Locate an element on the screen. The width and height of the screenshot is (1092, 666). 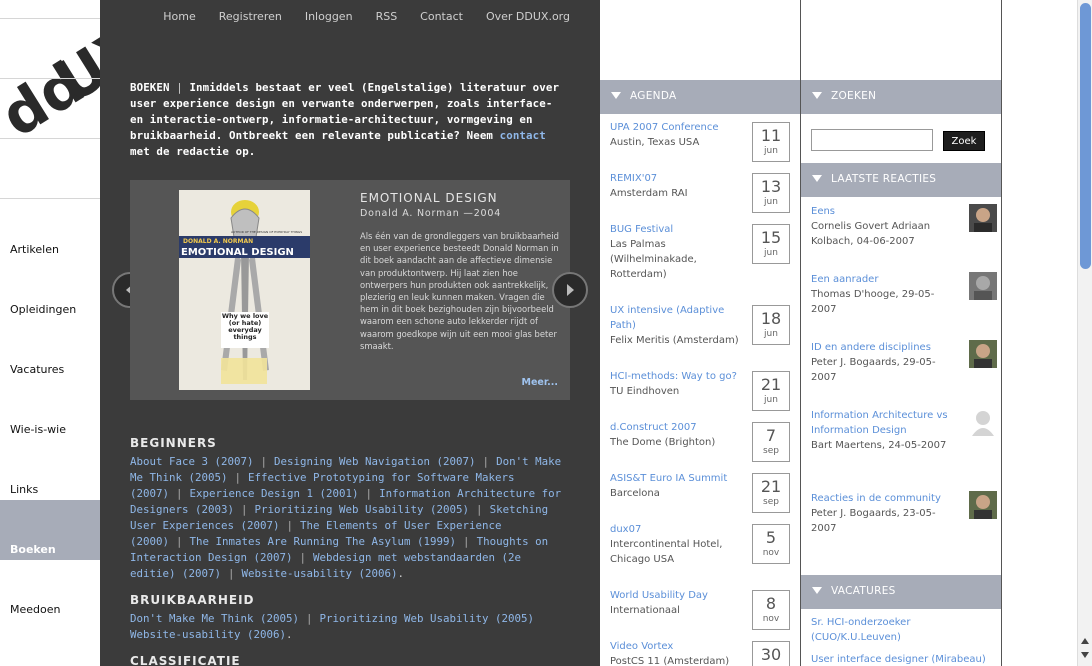
event-day: 11 is located at coordinates (771, 135).